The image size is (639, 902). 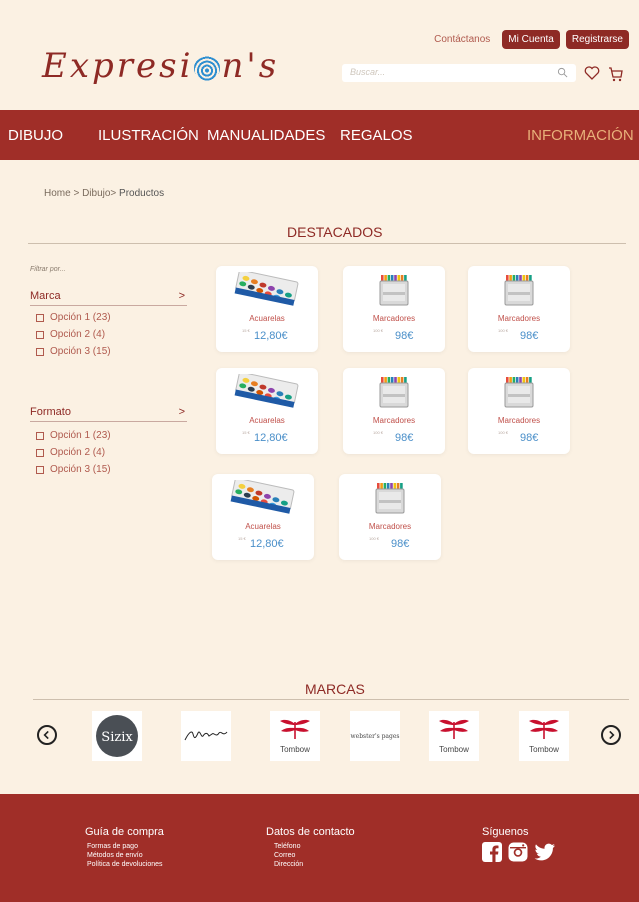 What do you see at coordinates (266, 135) in the screenshot?
I see `nav-item-manualidades: MANUALIDADES` at bounding box center [266, 135].